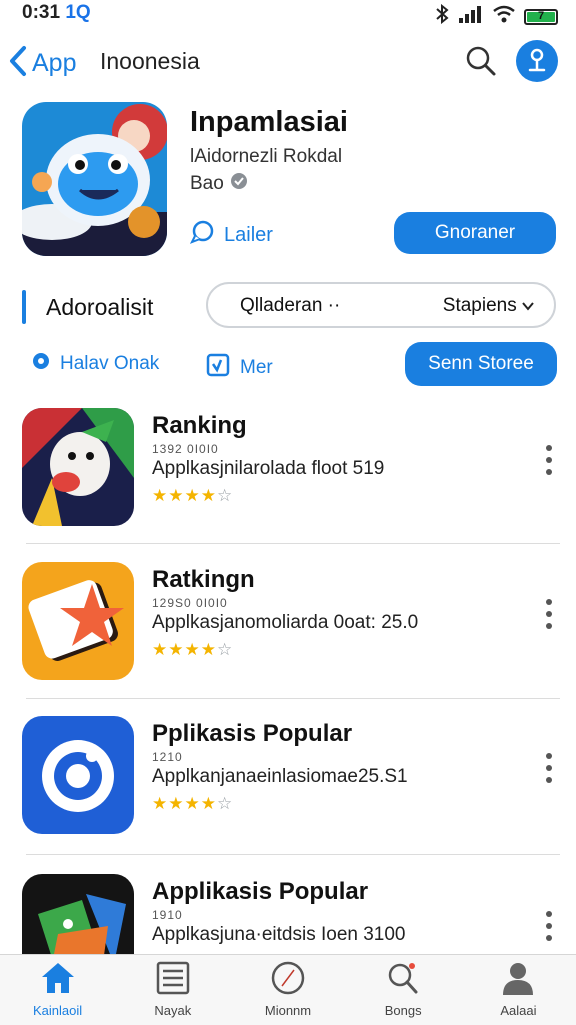  Describe the element at coordinates (269, 122) in the screenshot. I see `app-title: Inpamlasiai` at that location.